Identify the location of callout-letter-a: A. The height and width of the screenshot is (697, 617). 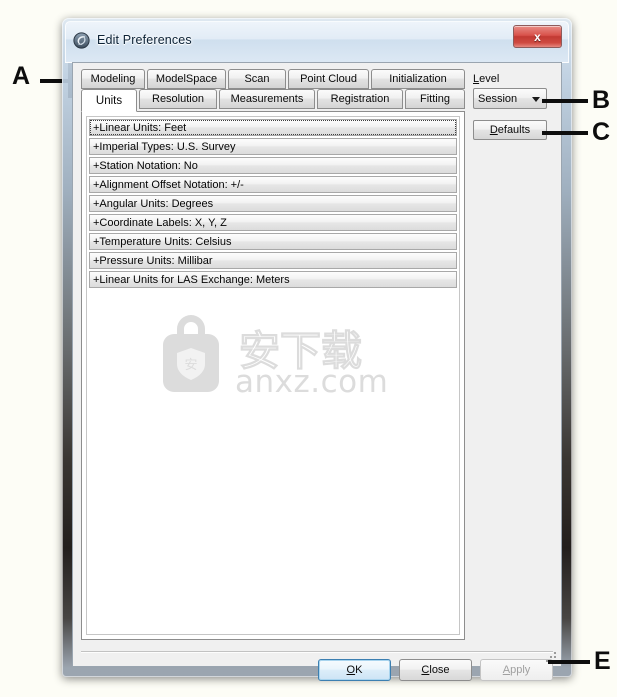
(21, 76).